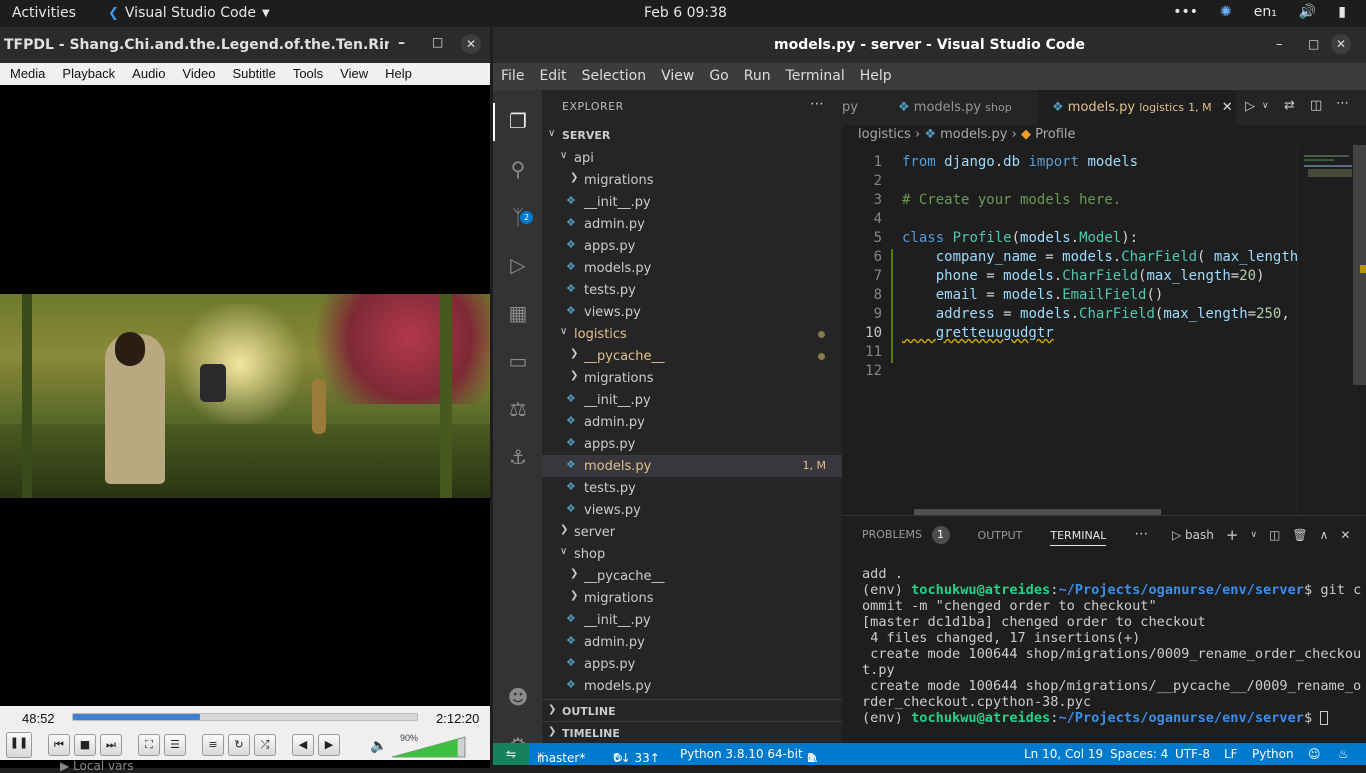  Describe the element at coordinates (1185, 12) in the screenshot. I see `more-icon: •••` at that location.